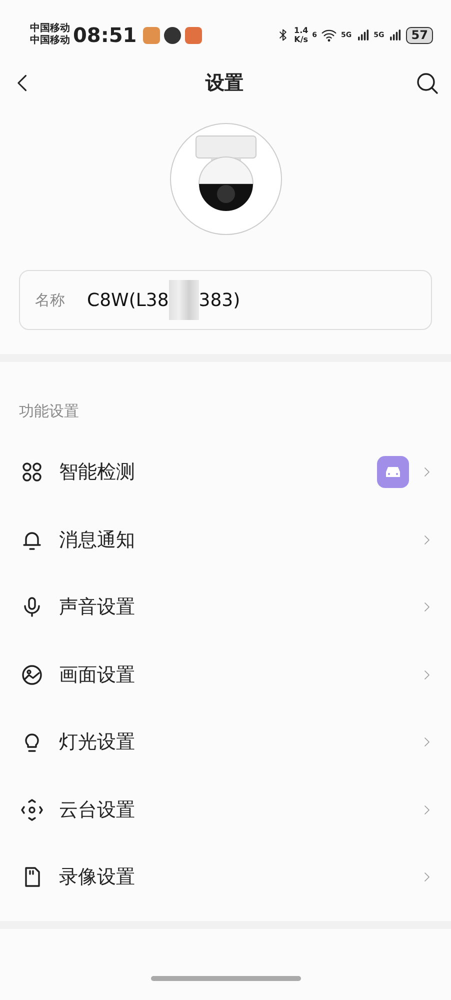  What do you see at coordinates (301, 30) in the screenshot?
I see `network-speed: 1.4` at bounding box center [301, 30].